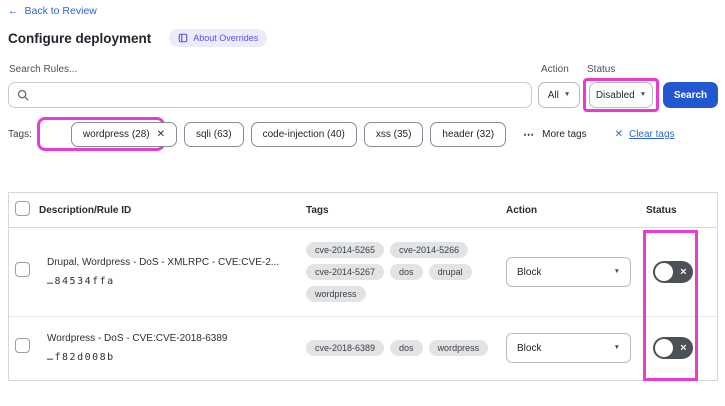 This screenshot has width=725, height=406. What do you see at coordinates (450, 272) in the screenshot?
I see `tag-badge: drupal` at bounding box center [450, 272].